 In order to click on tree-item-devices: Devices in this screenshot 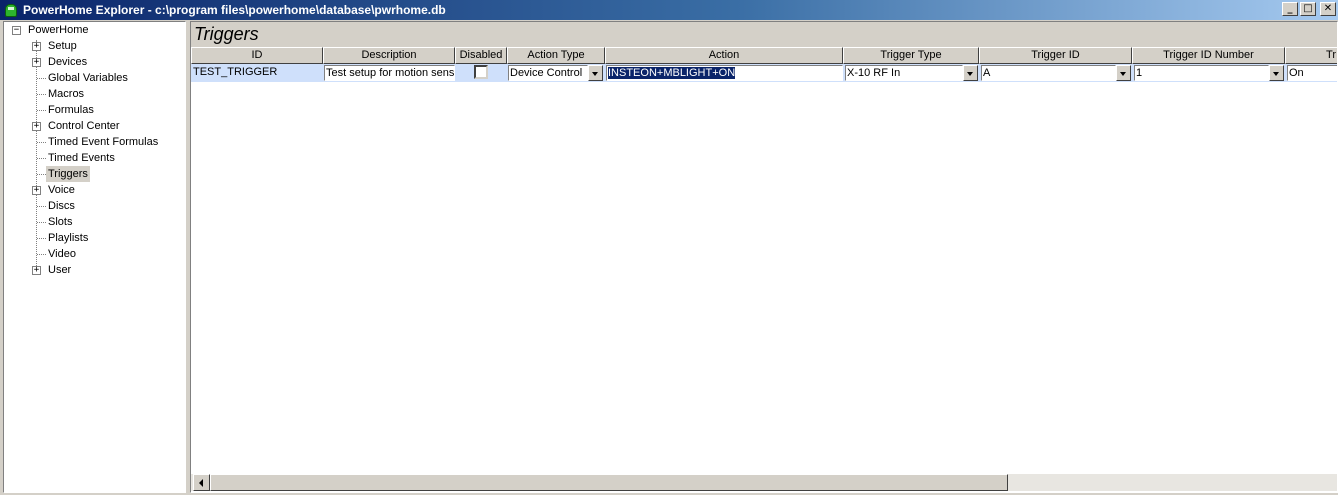, I will do `click(67, 62)`.